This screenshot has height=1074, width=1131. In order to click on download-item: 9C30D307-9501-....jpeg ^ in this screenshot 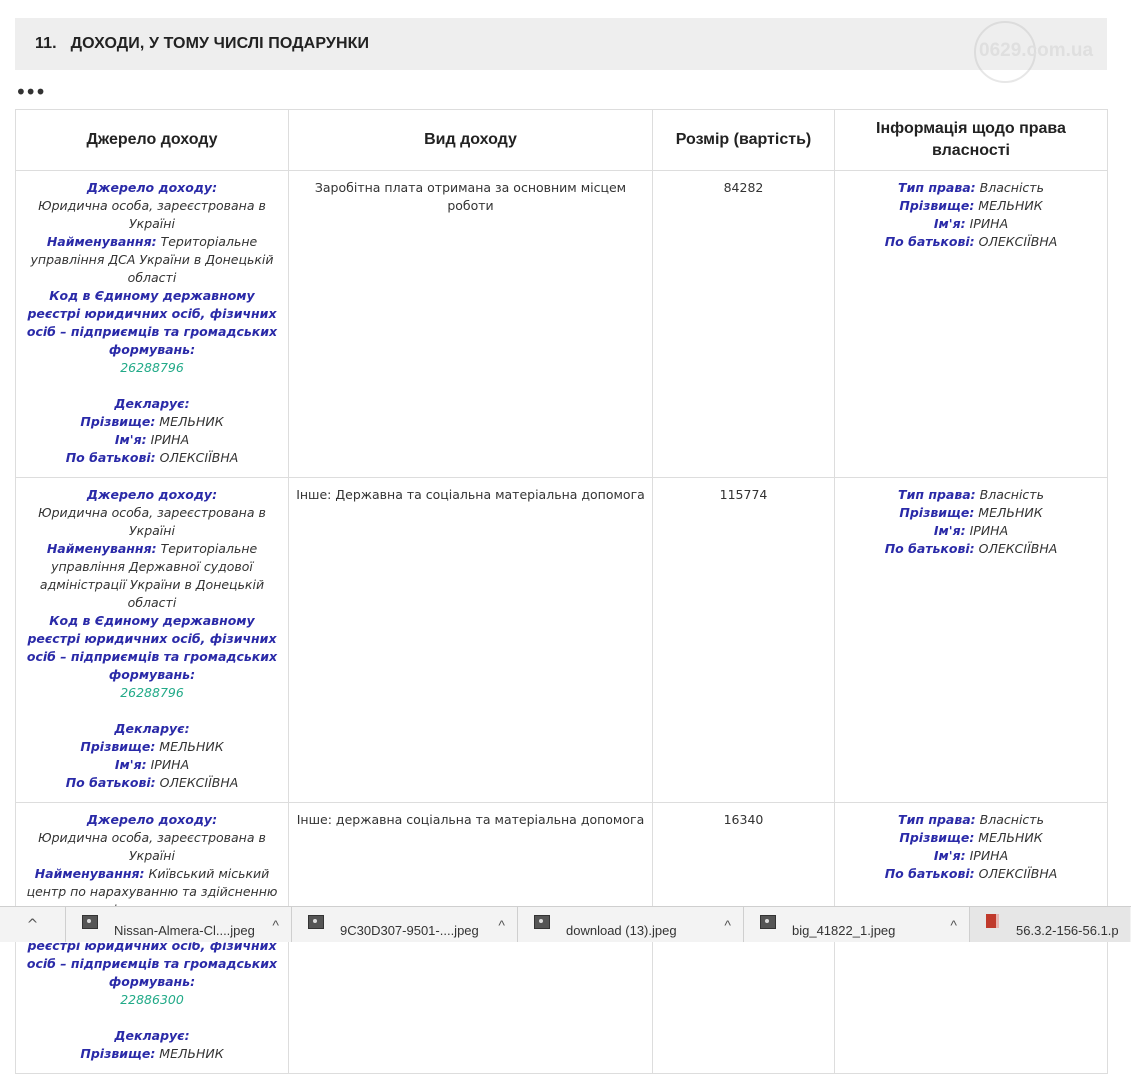, I will do `click(405, 924)`.